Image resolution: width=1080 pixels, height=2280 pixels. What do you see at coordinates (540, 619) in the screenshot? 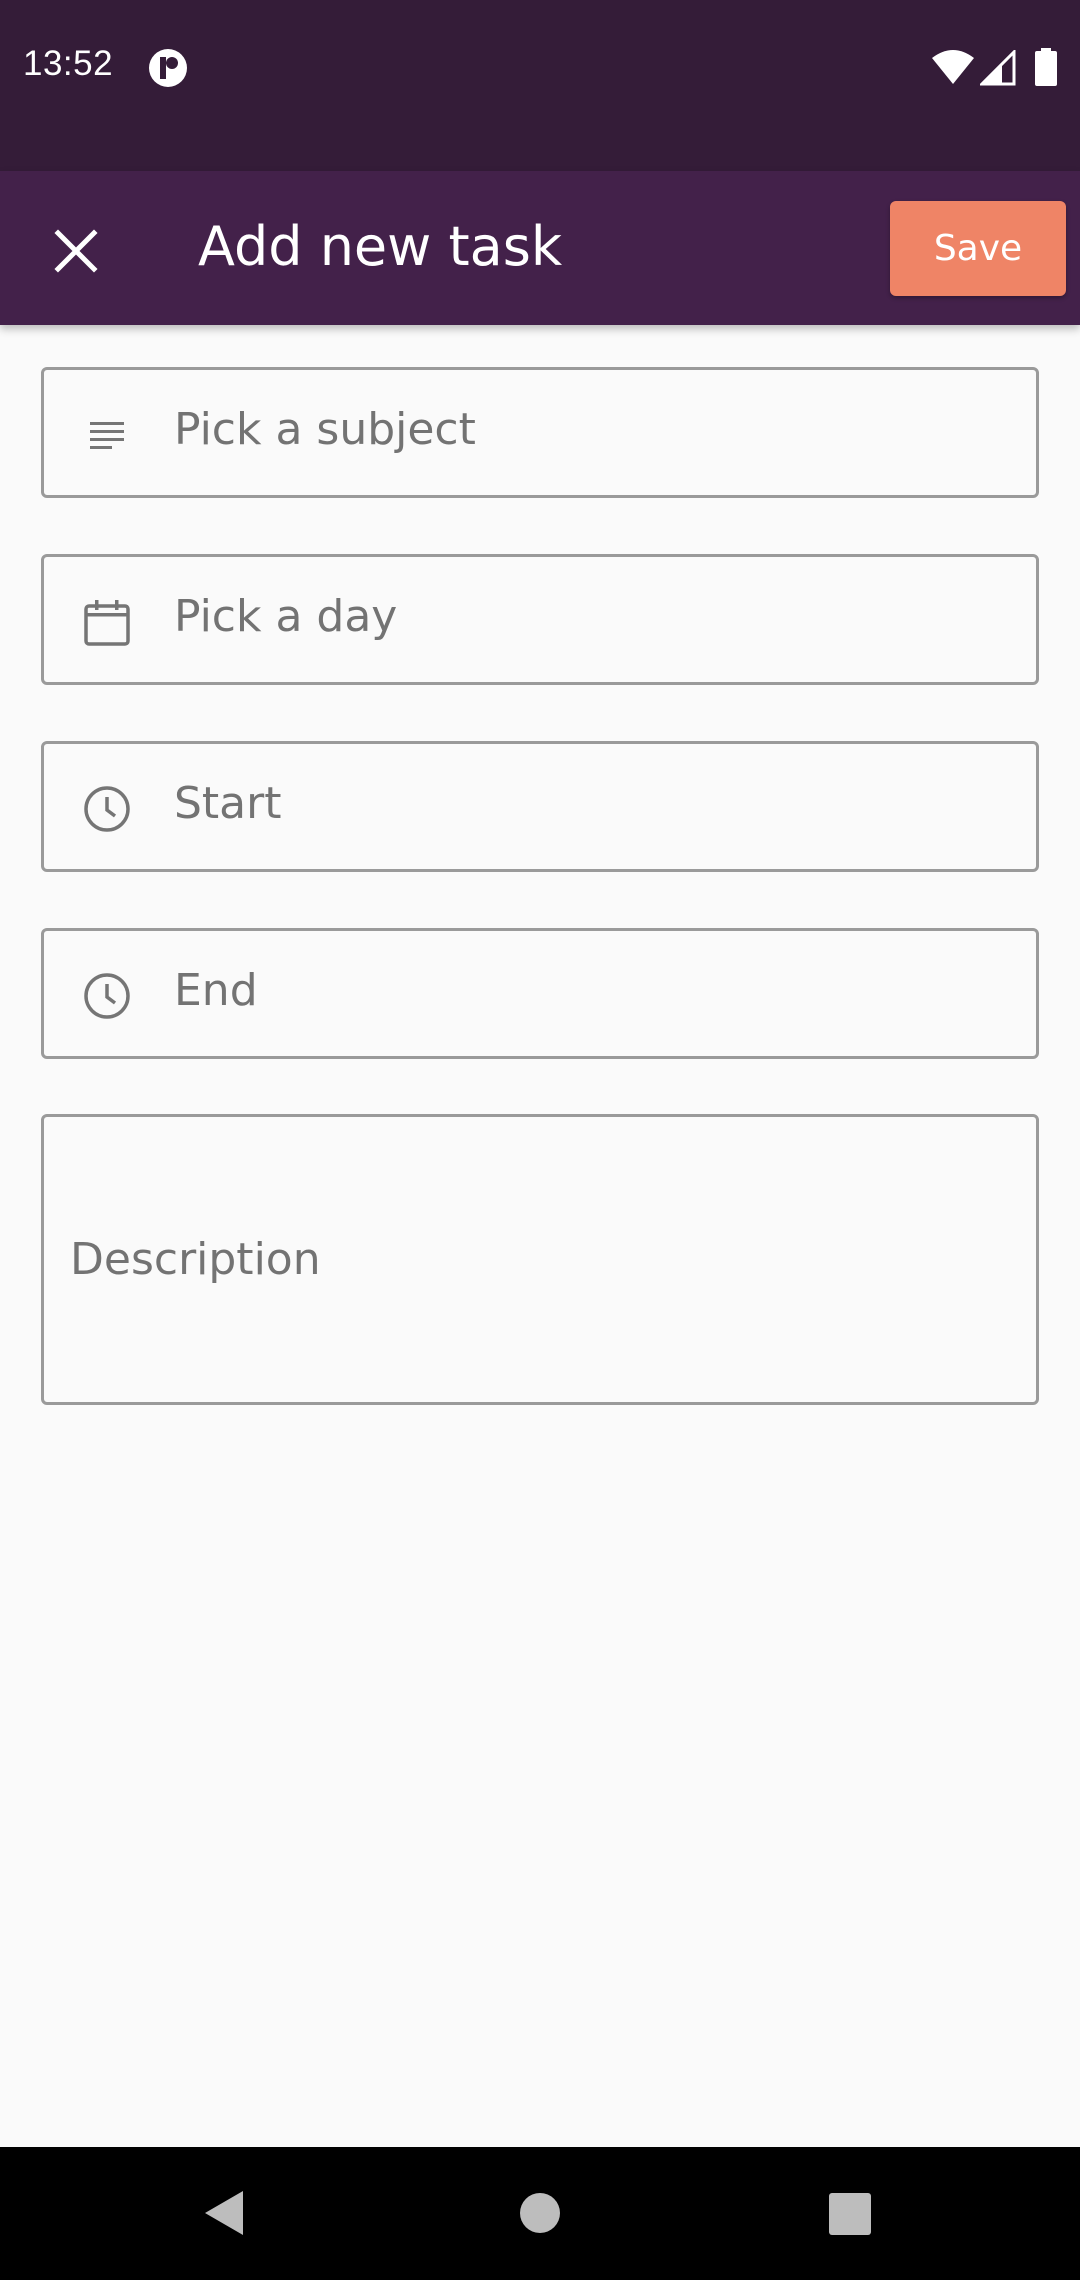
I see `day-field: Pick a day` at bounding box center [540, 619].